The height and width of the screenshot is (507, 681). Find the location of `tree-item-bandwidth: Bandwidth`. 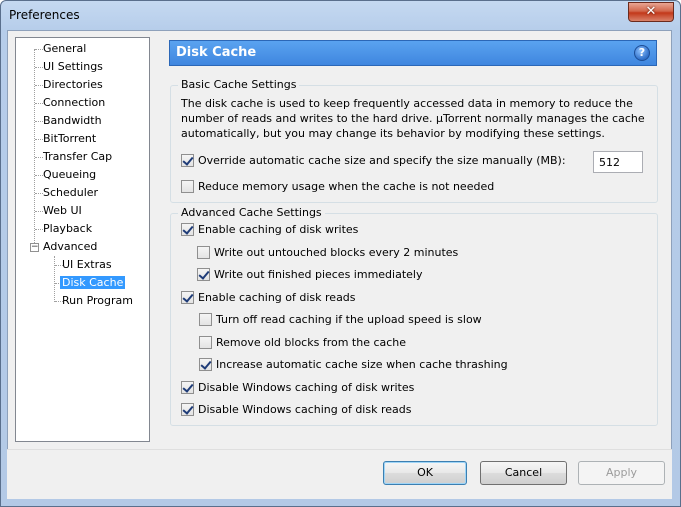

tree-item-bandwidth: Bandwidth is located at coordinates (72, 121).